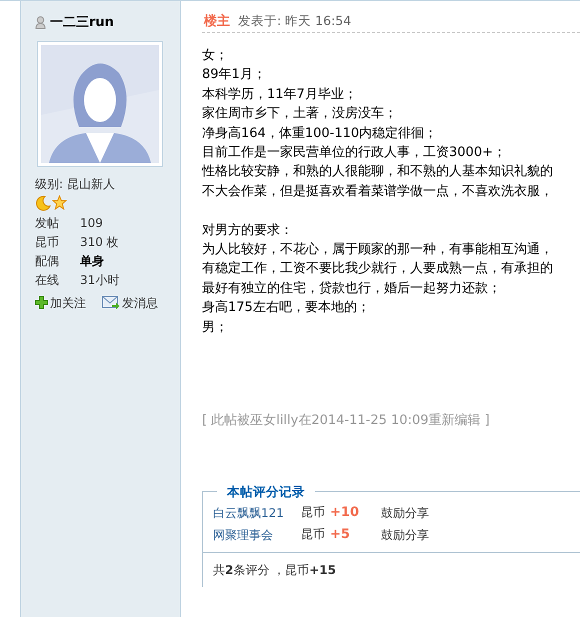  Describe the element at coordinates (378, 250) in the screenshot. I see `post-text-line: 为人比较好，不花心，属于顾家的那一种，有事能相互沟通，` at that location.